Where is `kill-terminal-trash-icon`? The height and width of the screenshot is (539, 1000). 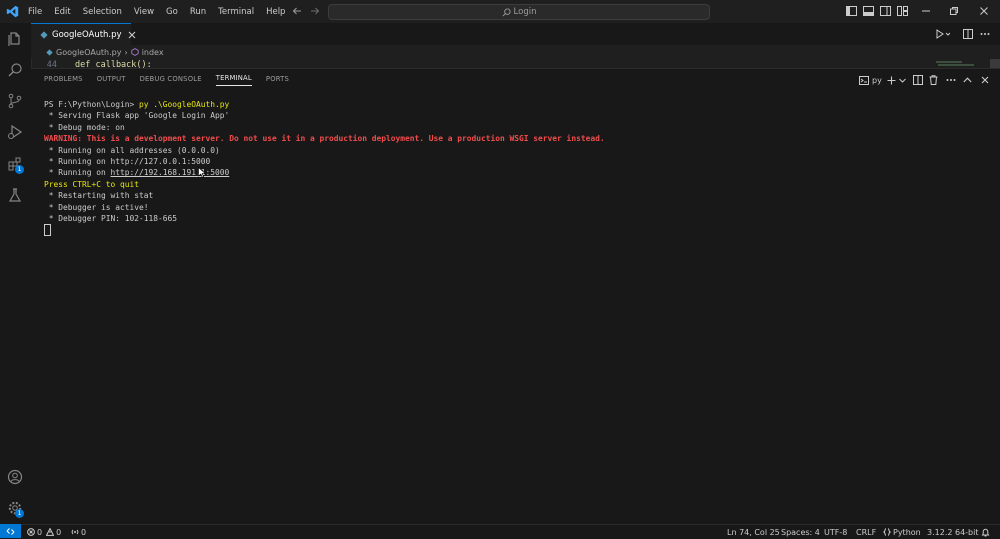 kill-terminal-trash-icon is located at coordinates (933, 80).